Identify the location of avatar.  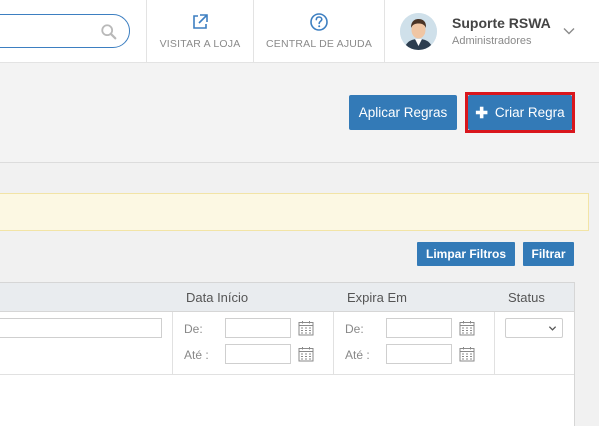
(418, 31).